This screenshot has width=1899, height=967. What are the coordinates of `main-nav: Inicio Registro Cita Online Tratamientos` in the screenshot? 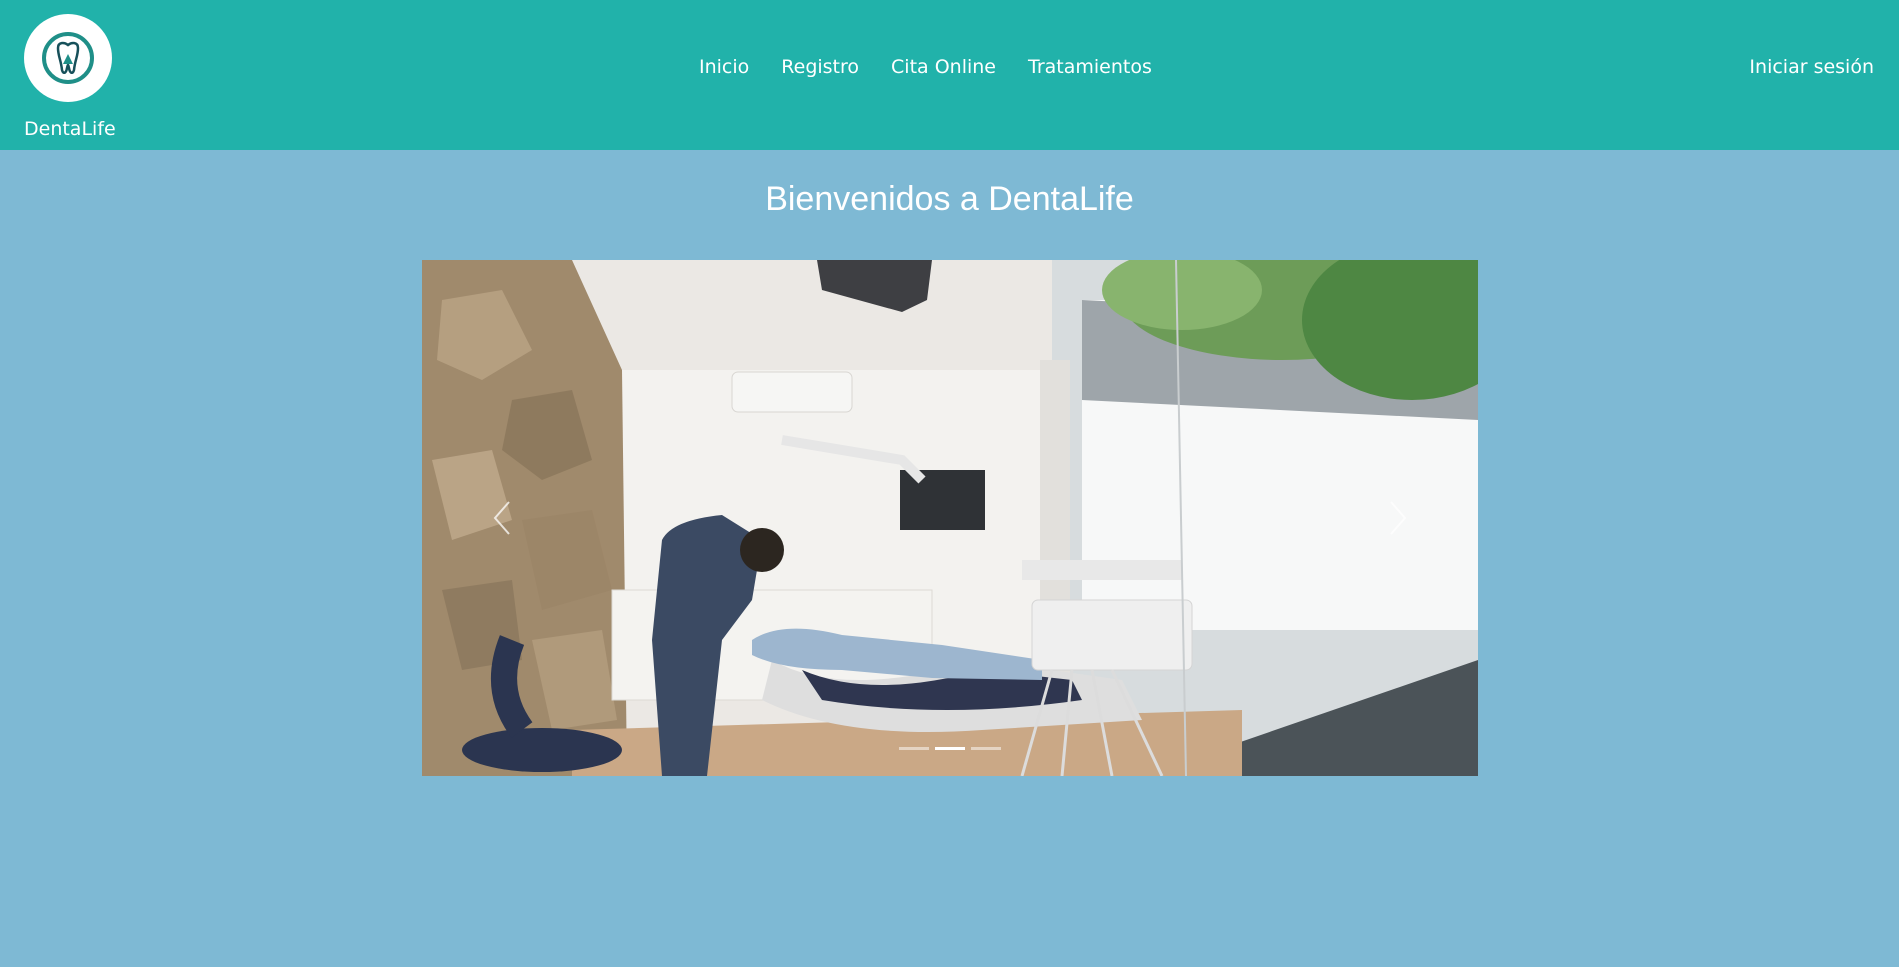 It's located at (941, 67).